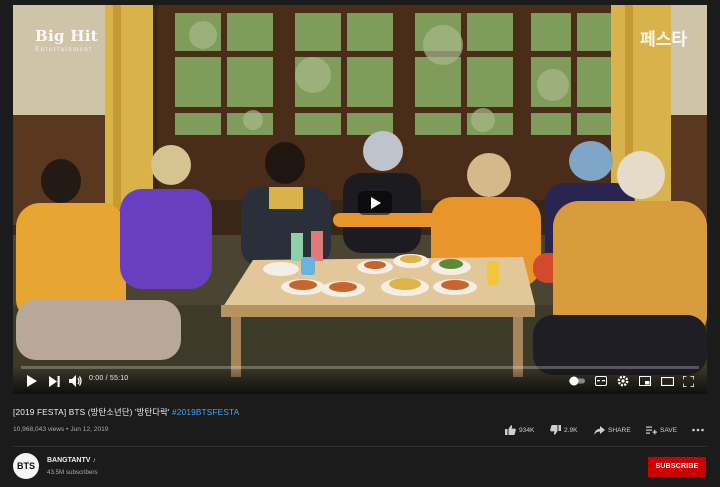  What do you see at coordinates (26, 466) in the screenshot?
I see `channel-avatar: BTS` at bounding box center [26, 466].